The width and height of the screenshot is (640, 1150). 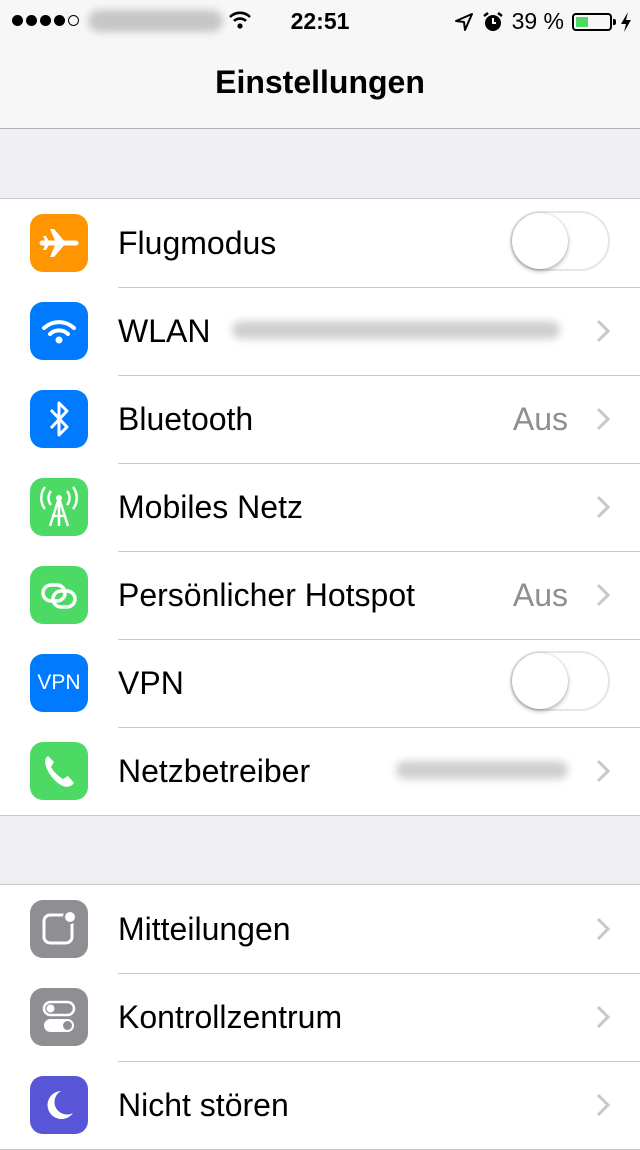 I want to click on antenna-icon, so click(x=59, y=507).